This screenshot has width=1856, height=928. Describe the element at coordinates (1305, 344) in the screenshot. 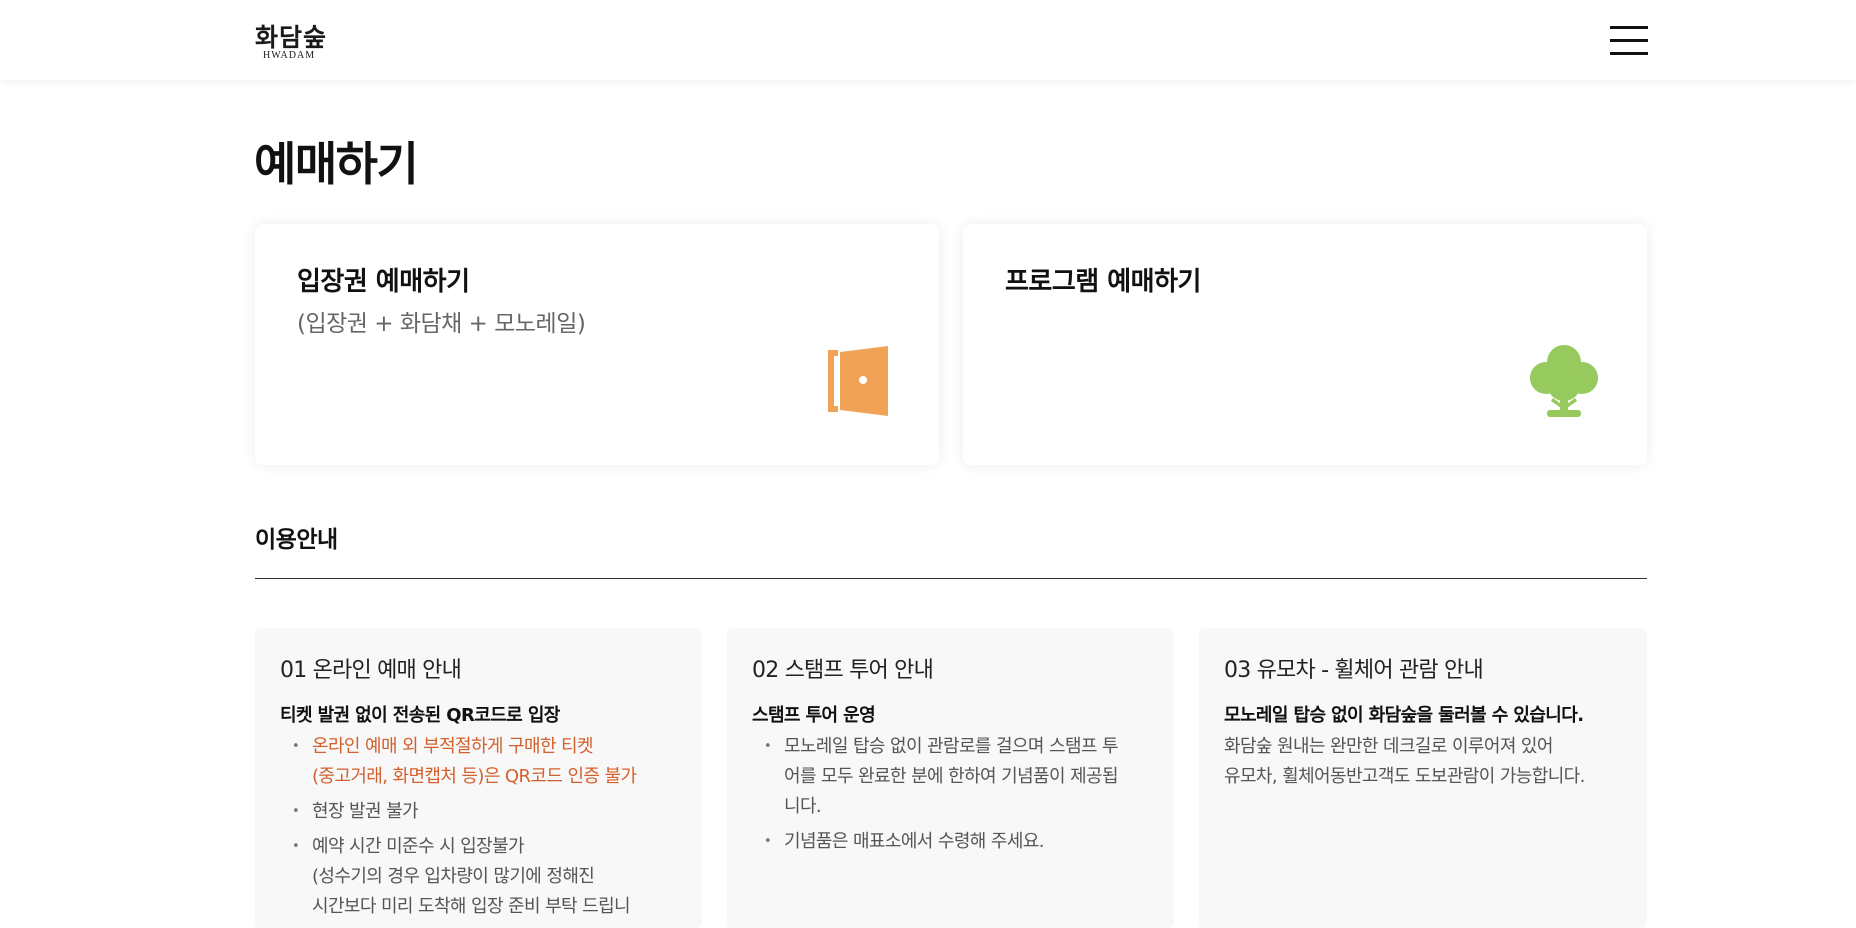

I see `program-booking-card: 프로그램 예매하기` at that location.